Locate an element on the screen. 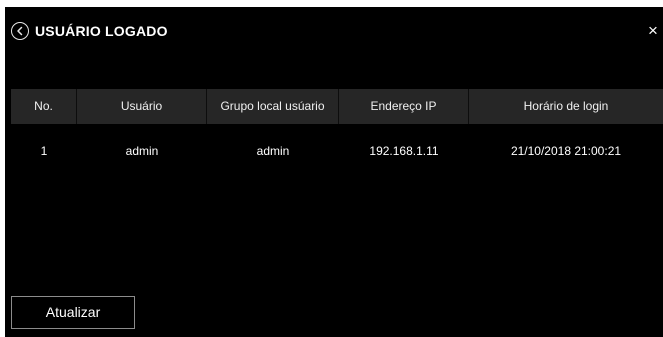 This screenshot has width=663, height=337. column-header-group: Grupo local usúario is located at coordinates (273, 106).